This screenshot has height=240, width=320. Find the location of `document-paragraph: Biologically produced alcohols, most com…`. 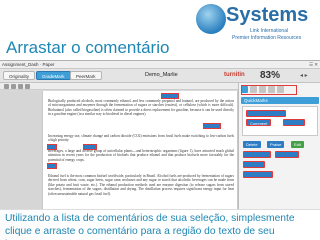

document-paragraph: Biologically produced alcohols, most com… is located at coordinates (141, 108).